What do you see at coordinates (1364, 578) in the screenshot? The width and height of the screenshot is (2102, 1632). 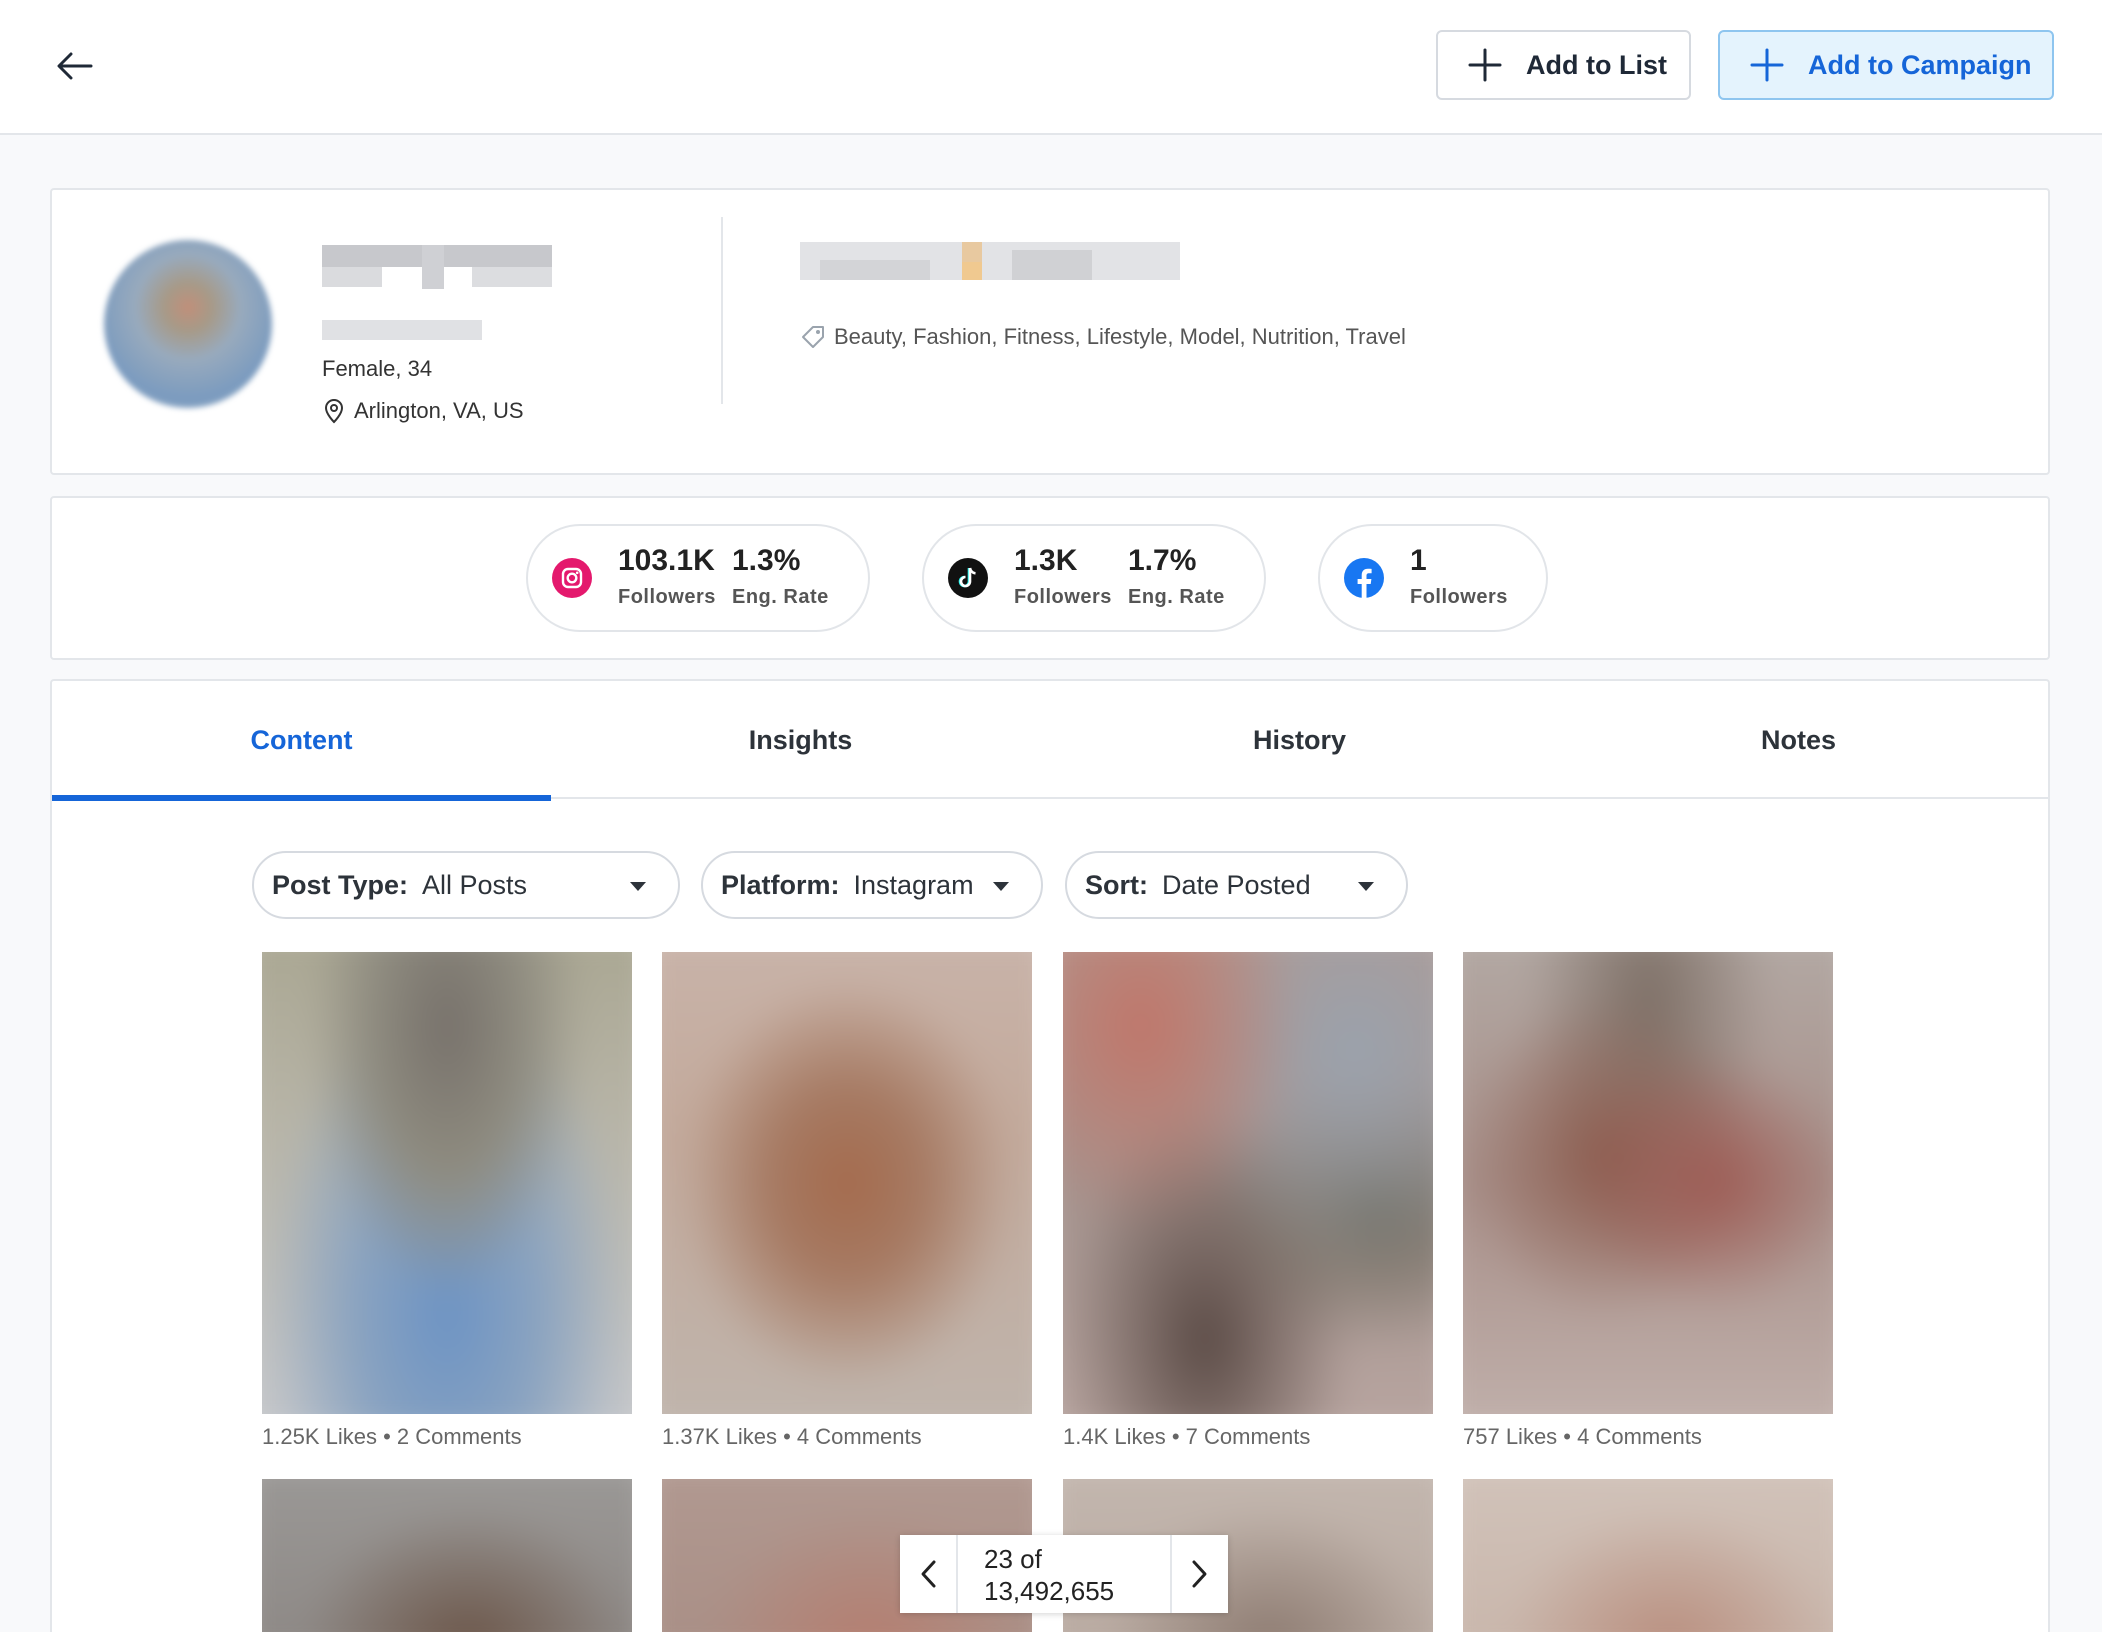 I see `facebook-icon` at bounding box center [1364, 578].